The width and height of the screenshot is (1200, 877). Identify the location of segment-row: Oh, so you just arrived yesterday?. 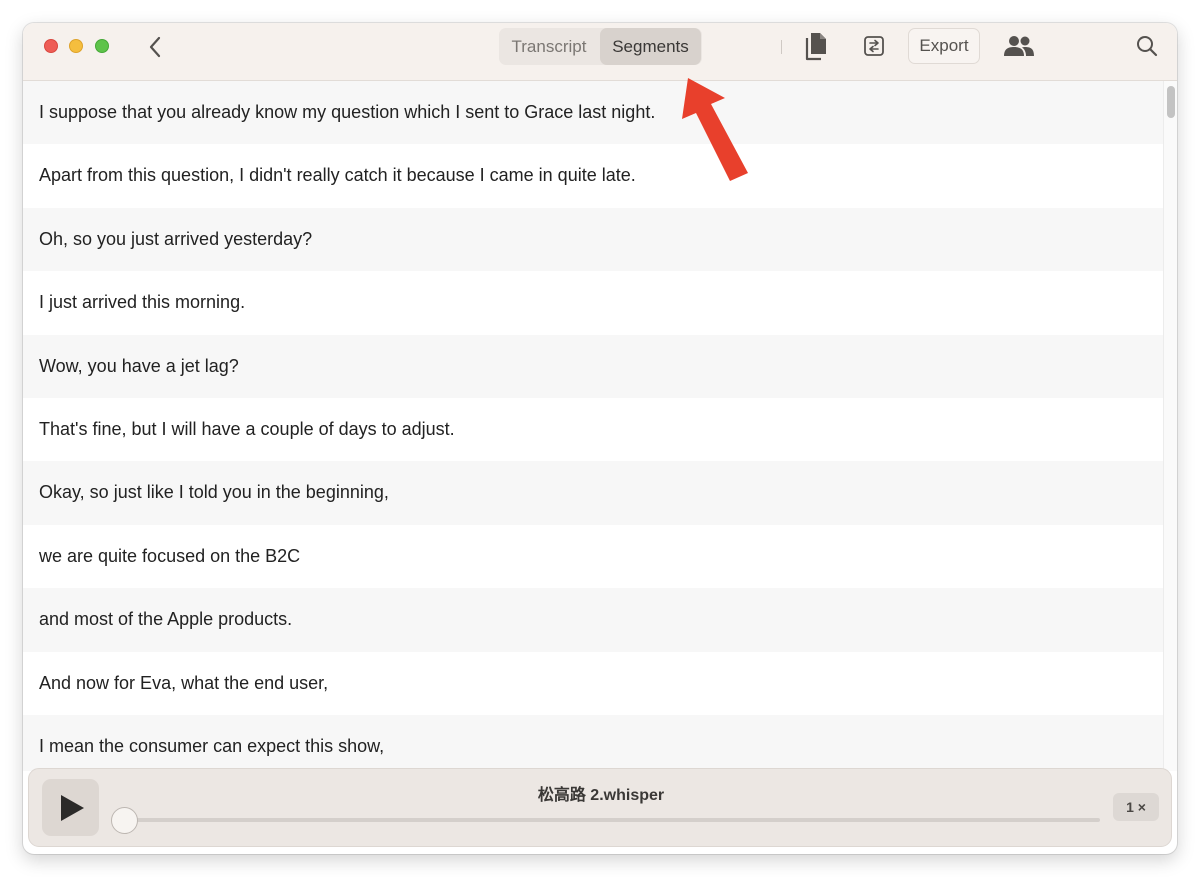
(593, 239).